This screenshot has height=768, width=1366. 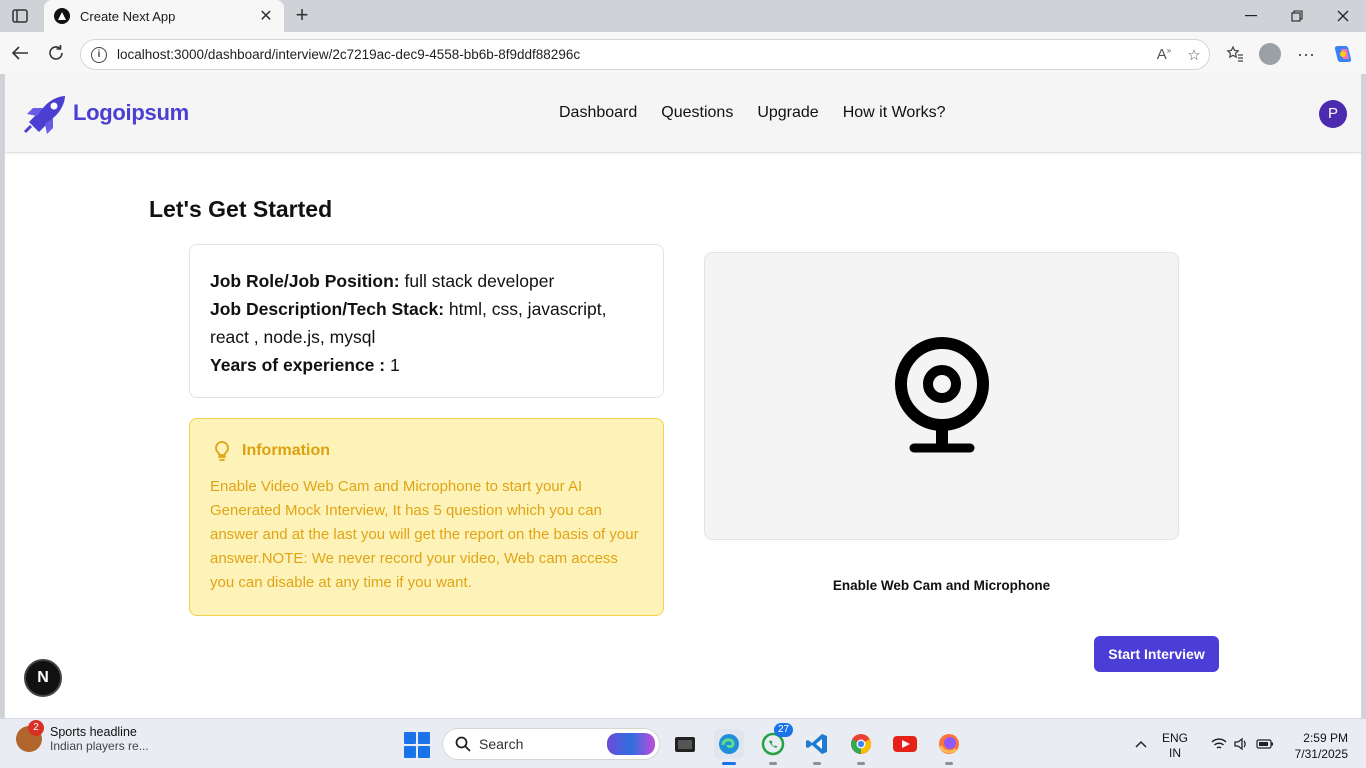 I want to click on windows-start-icon, so click(x=417, y=745).